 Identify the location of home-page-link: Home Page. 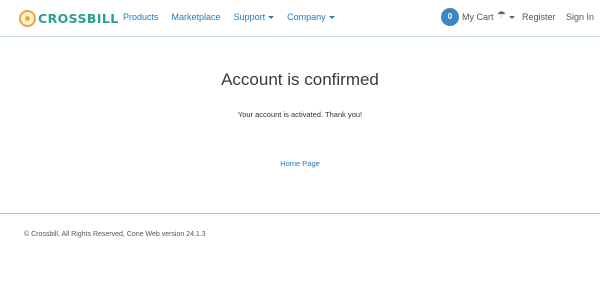
(300, 163).